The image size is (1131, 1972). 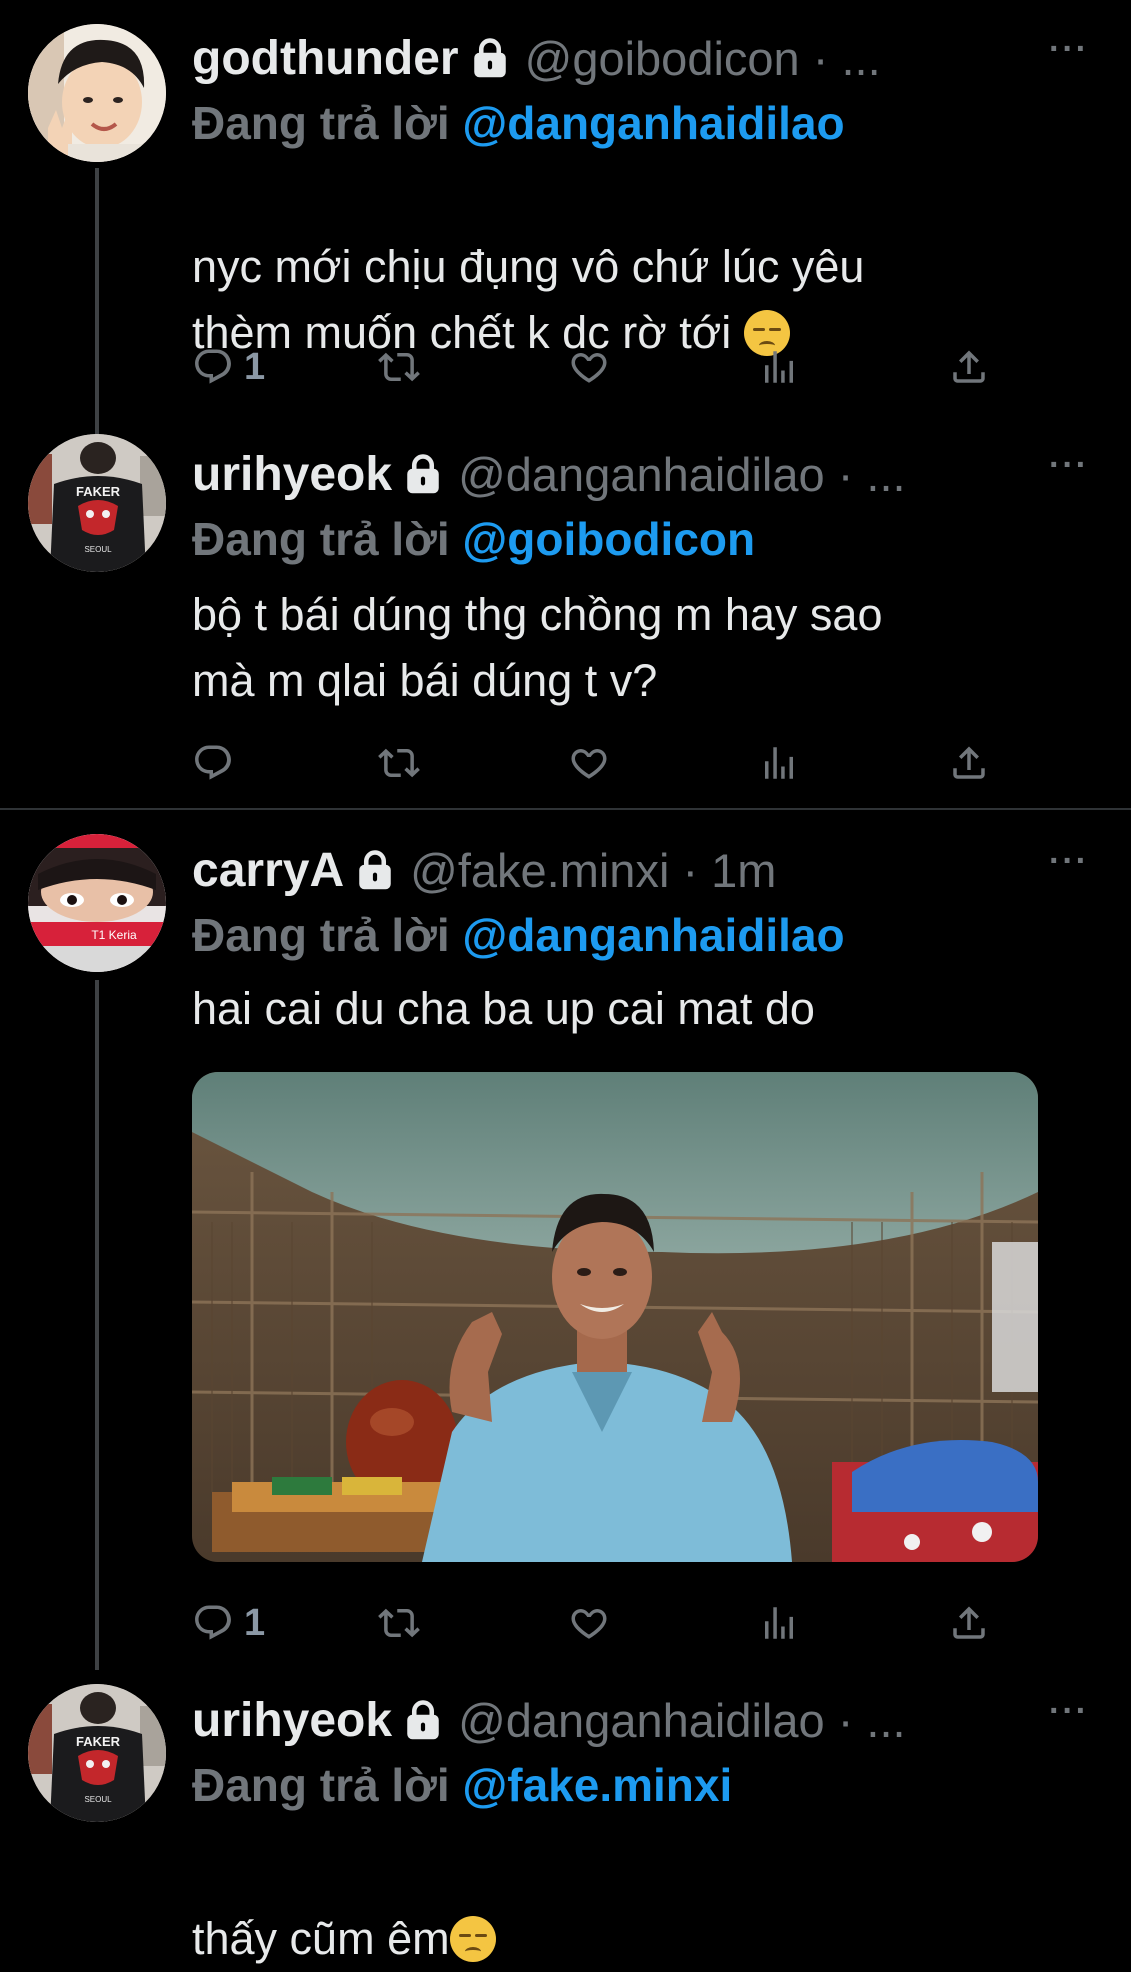 What do you see at coordinates (472, 1939) in the screenshot?
I see `pensive-face-emoji` at bounding box center [472, 1939].